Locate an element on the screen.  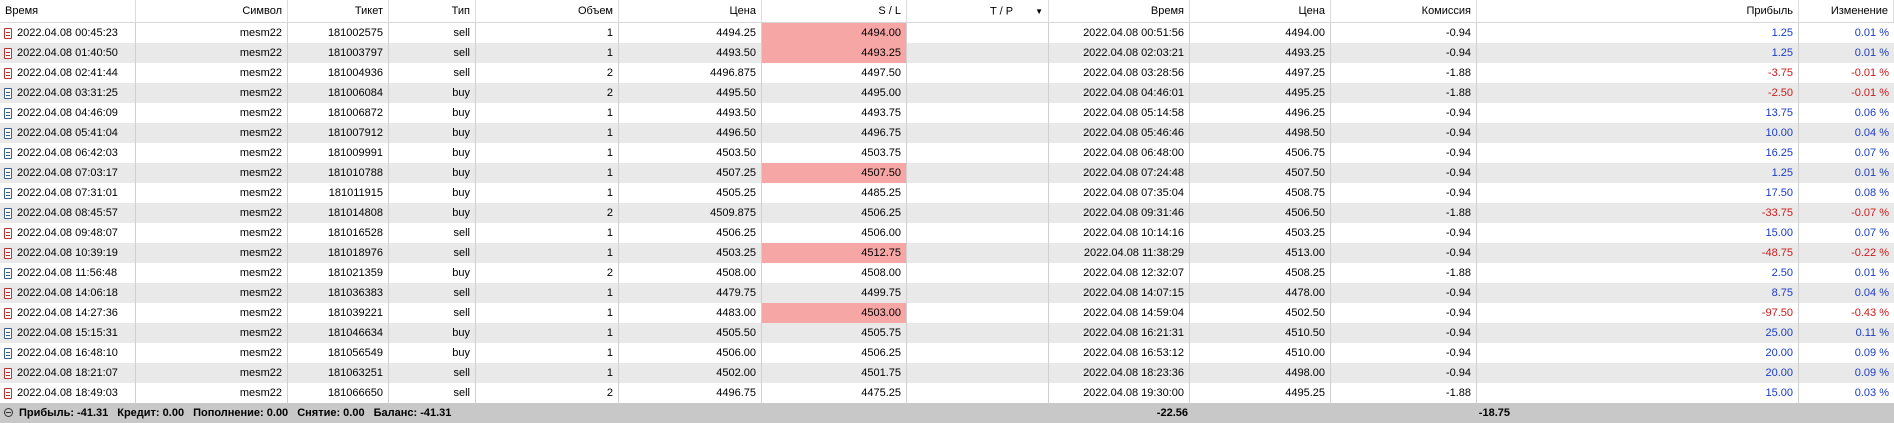
cell-ticket: 181003797 is located at coordinates (338, 53).